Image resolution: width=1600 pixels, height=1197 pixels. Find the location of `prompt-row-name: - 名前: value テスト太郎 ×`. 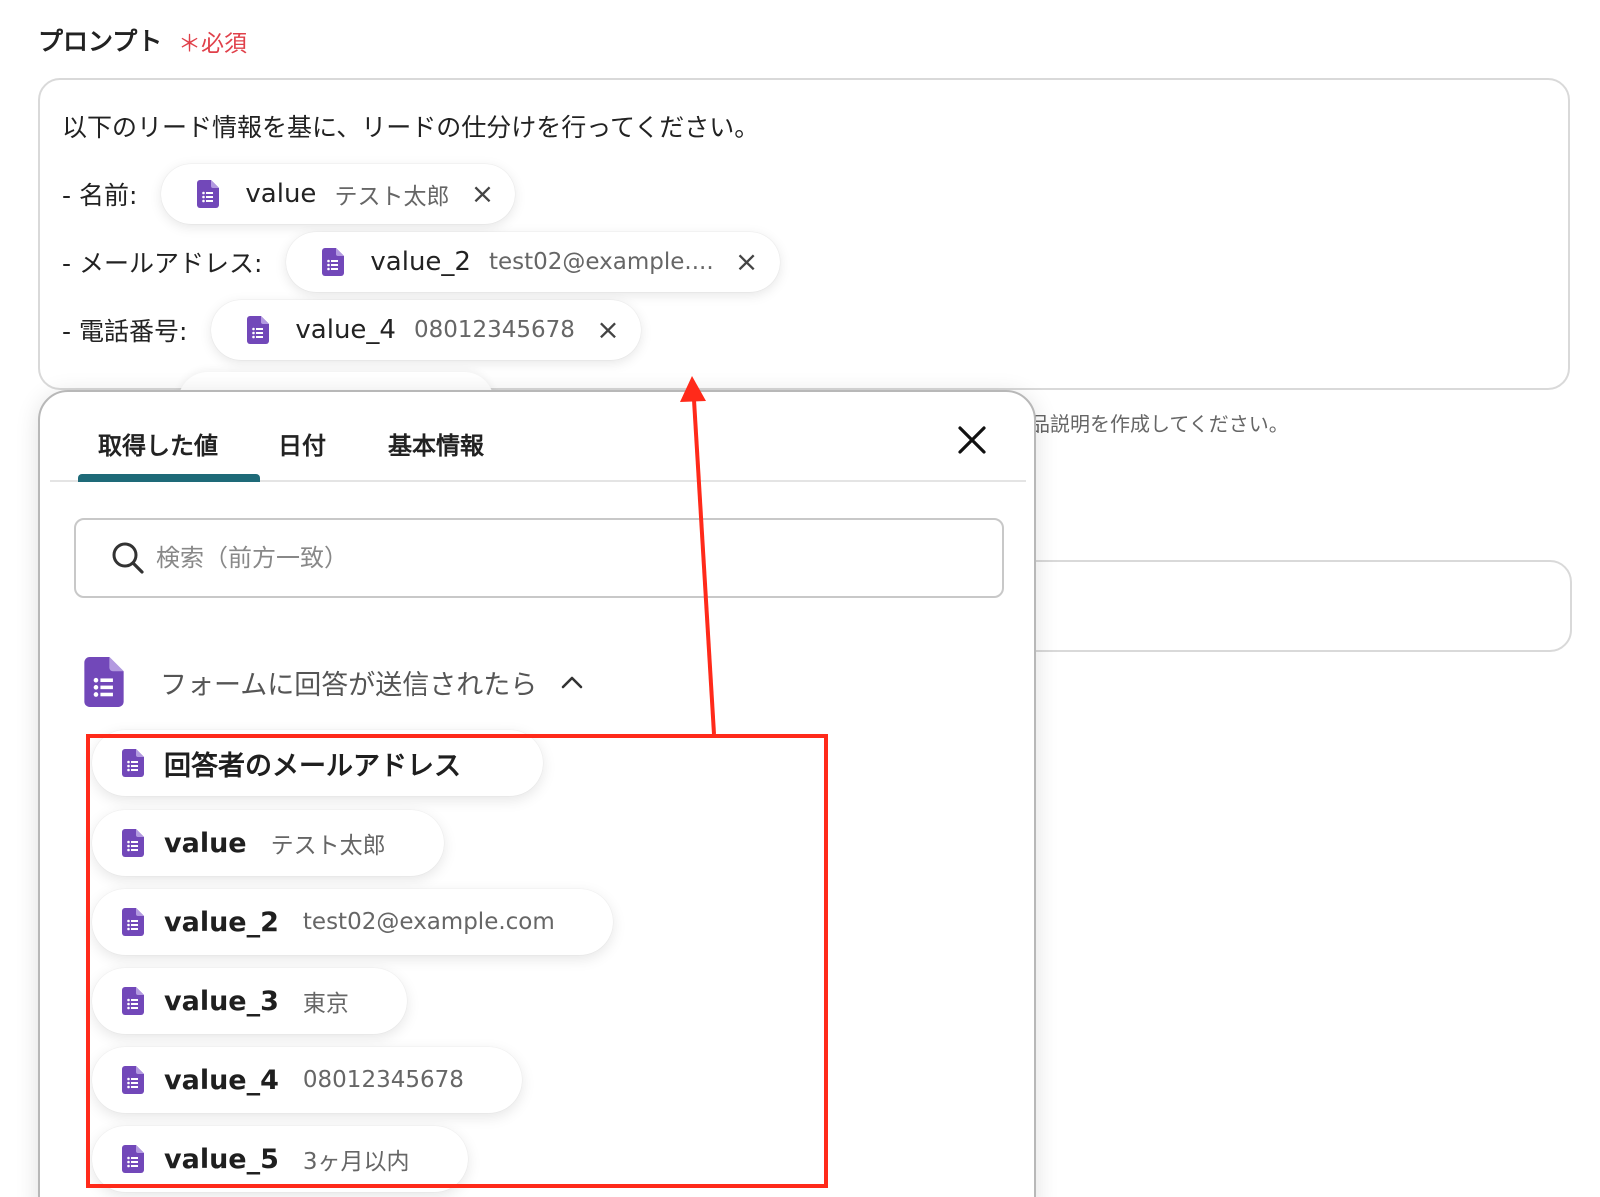

prompt-row-name: - 名前: value テスト太郎 × is located at coordinates (289, 194).